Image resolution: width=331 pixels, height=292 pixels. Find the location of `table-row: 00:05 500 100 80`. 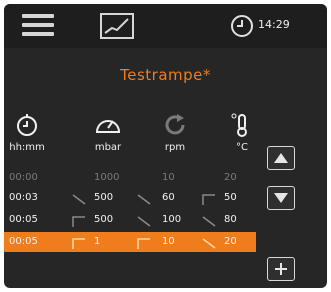

table-row: 00:05 500 100 80 is located at coordinates (130, 220).